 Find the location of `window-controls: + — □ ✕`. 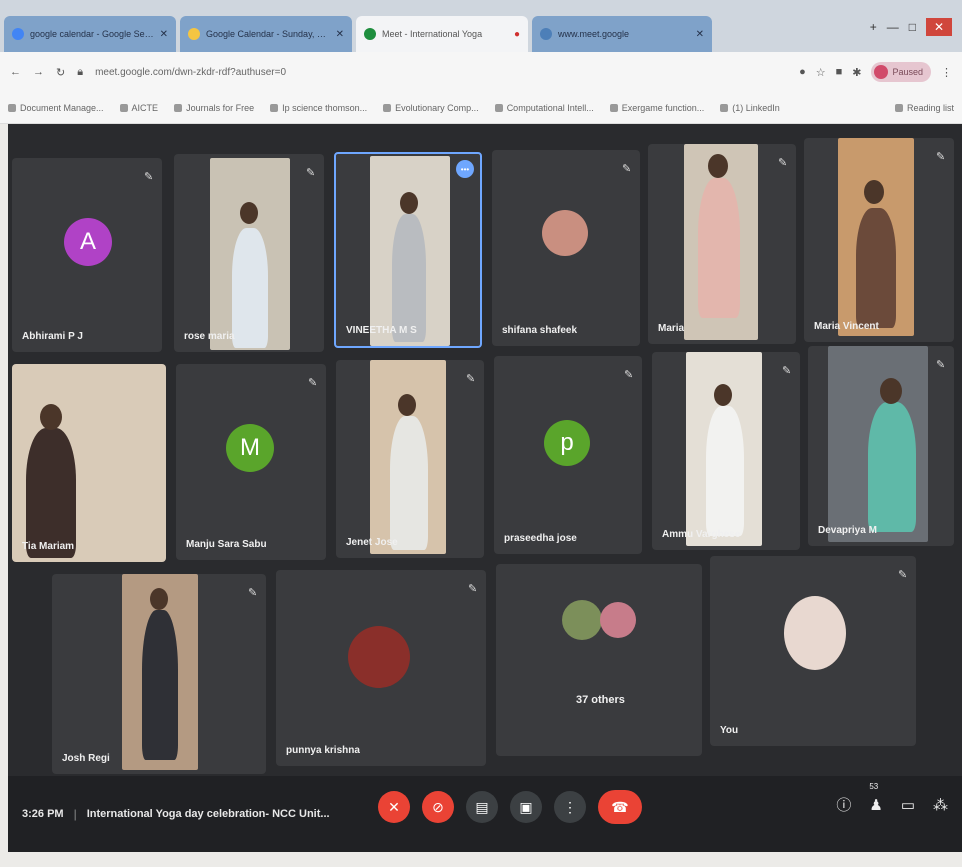

window-controls: + — □ ✕ is located at coordinates (916, 35).